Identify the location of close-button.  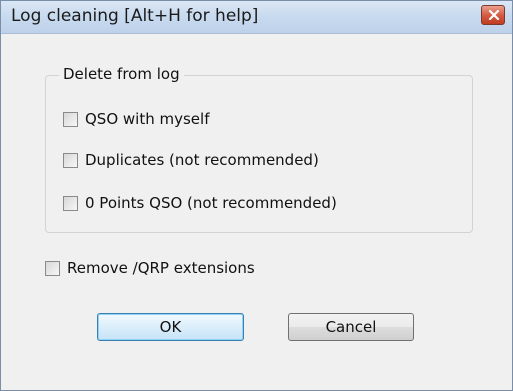
(493, 15).